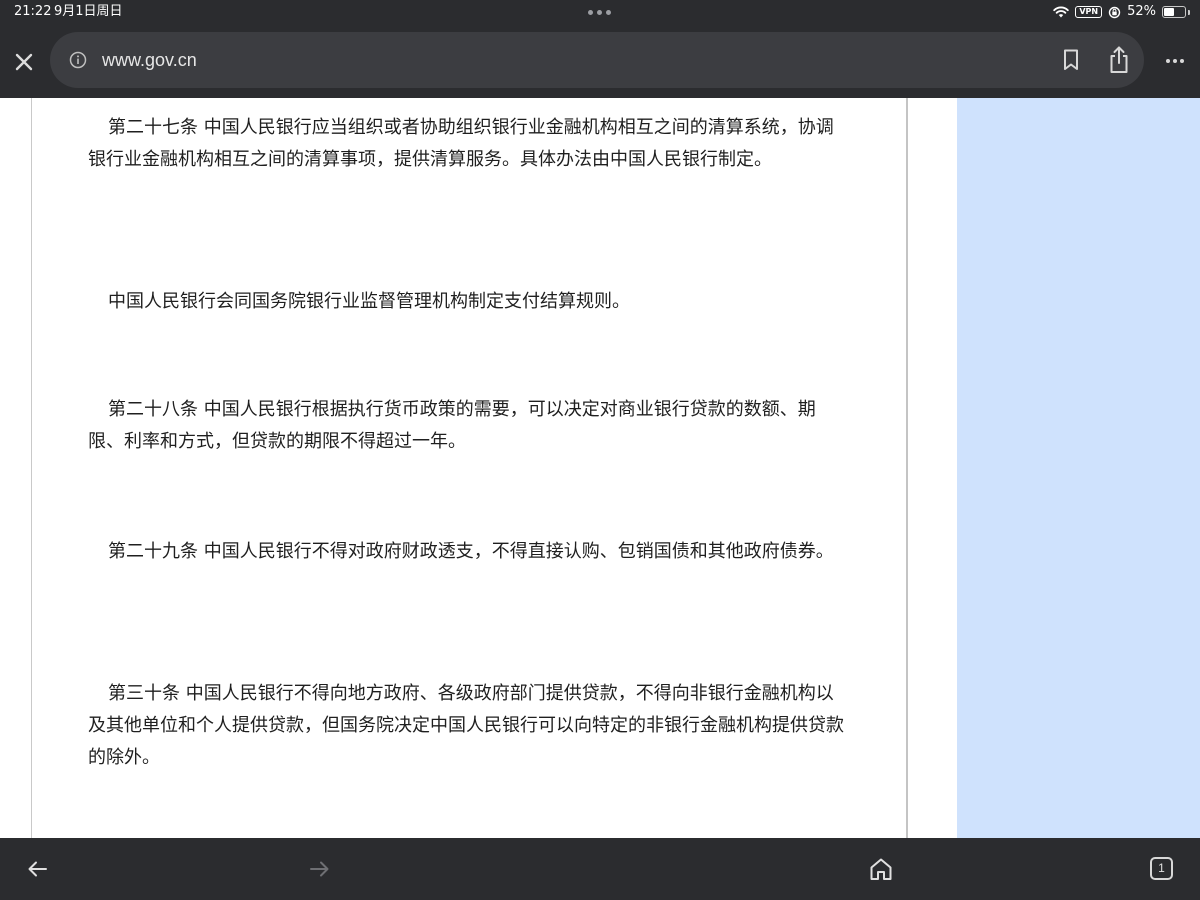  I want to click on more-icon, so click(1175, 61).